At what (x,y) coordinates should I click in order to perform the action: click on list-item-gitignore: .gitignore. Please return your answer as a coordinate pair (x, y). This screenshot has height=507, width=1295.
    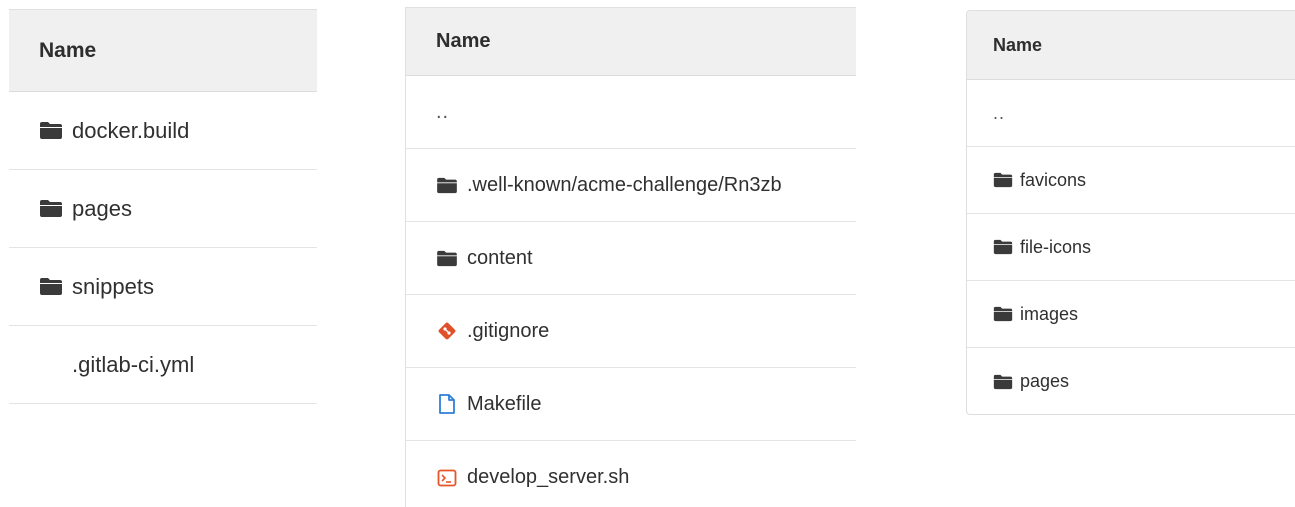
    Looking at the image, I should click on (631, 331).